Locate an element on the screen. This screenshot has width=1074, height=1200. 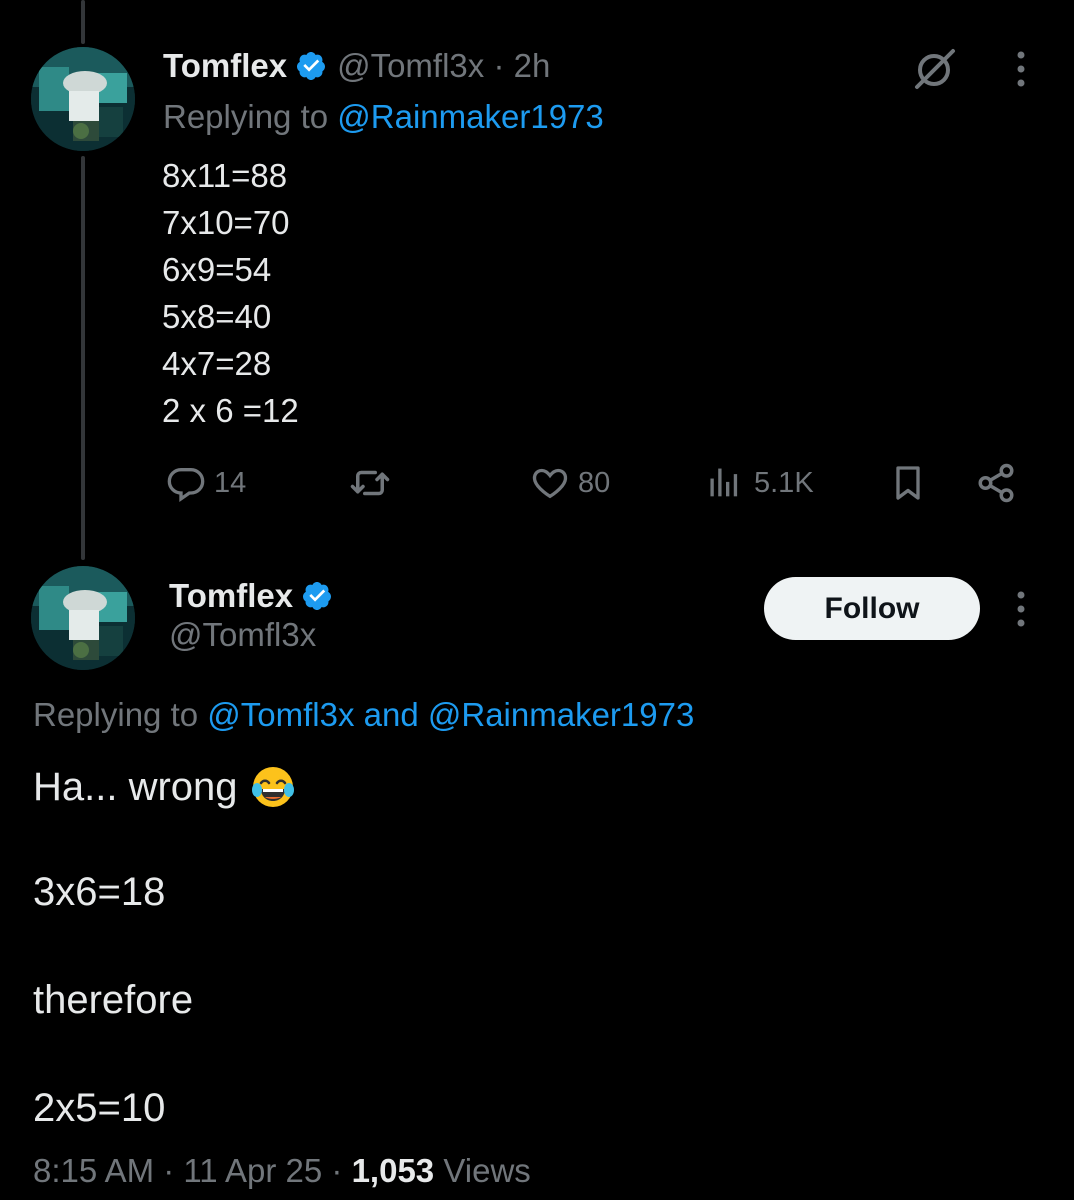
tweet-text-line: 7x10=70 is located at coordinates (226, 222).